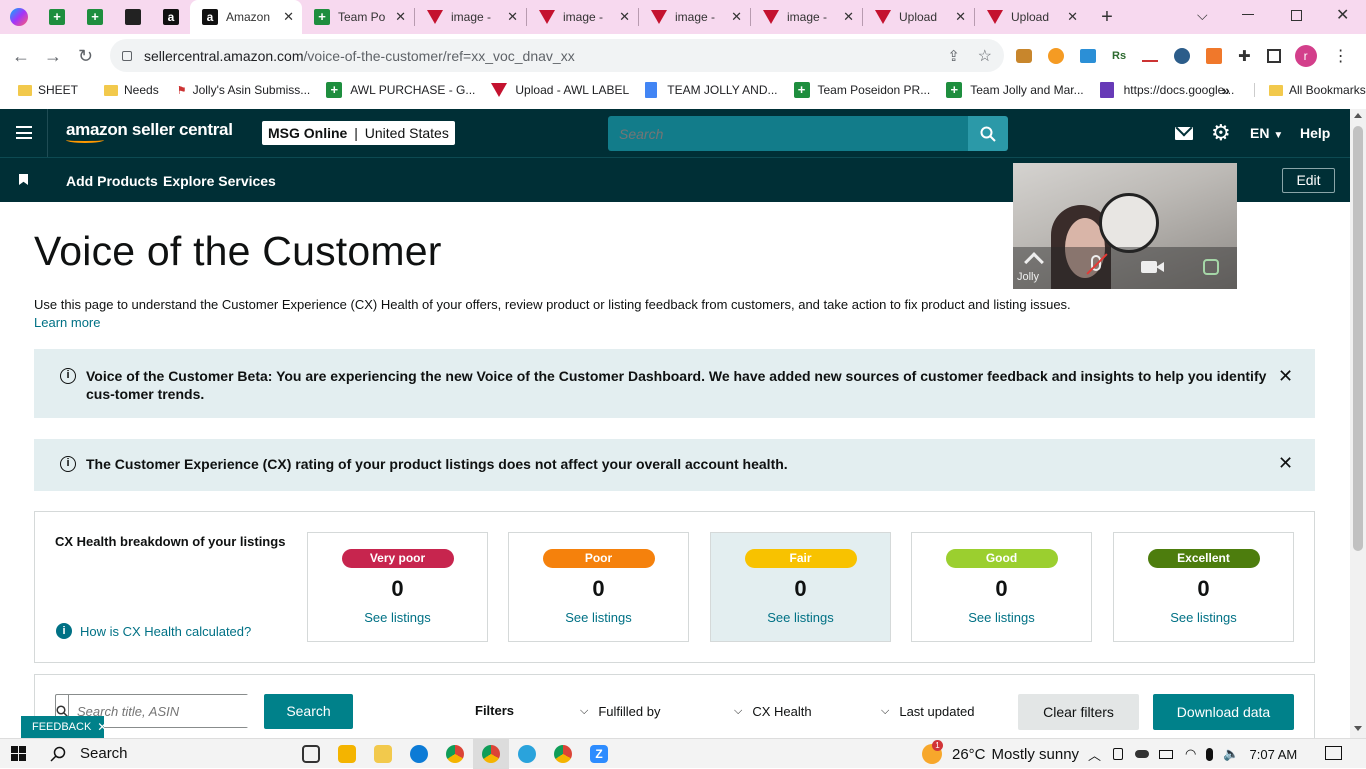  Describe the element at coordinates (383, 753) in the screenshot. I see `file-explorer-icon` at that location.